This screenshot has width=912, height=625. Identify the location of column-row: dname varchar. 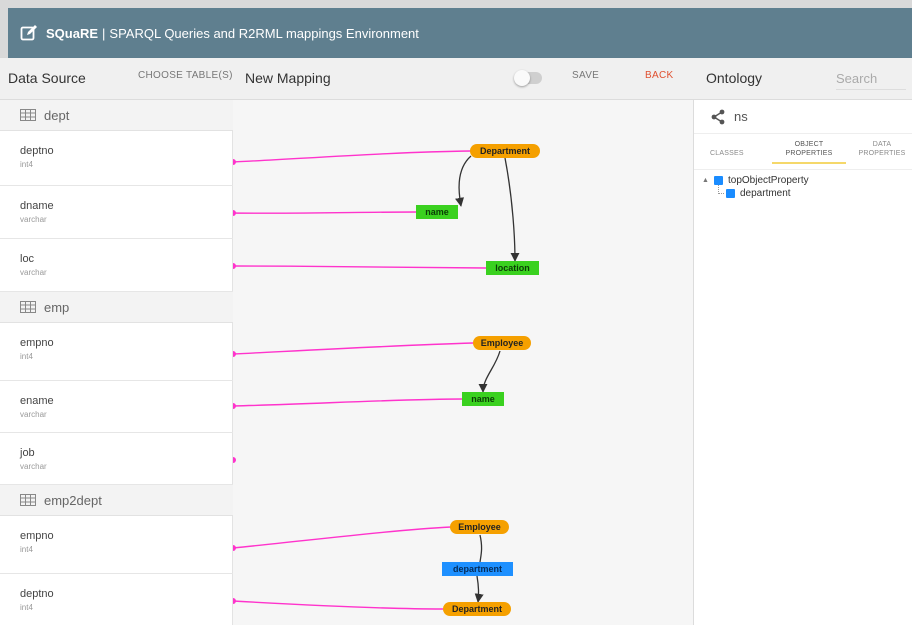
(116, 212).